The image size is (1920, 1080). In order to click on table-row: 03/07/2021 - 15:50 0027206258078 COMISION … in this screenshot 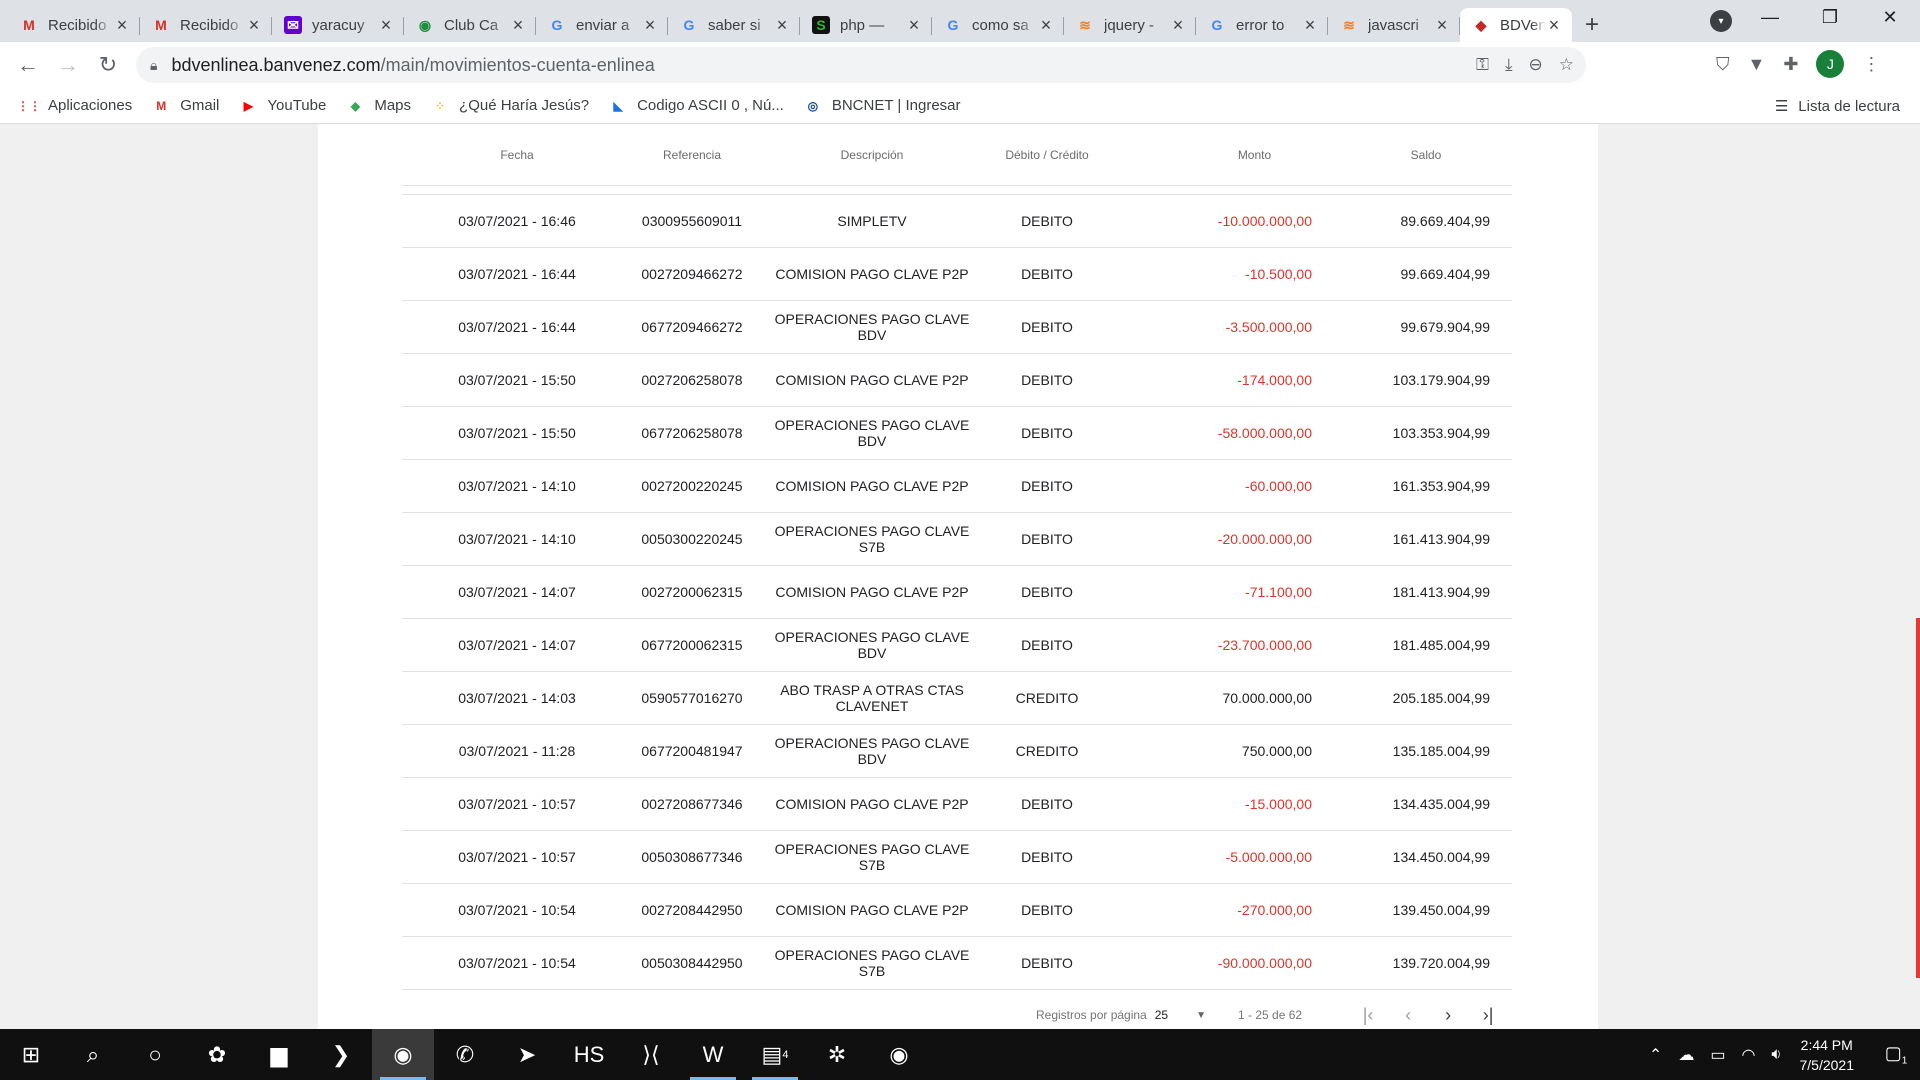, I will do `click(957, 380)`.